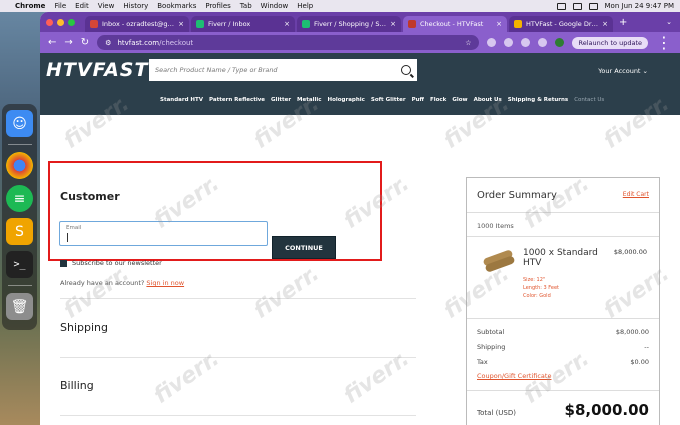  I want to click on spotify-icon: ≡, so click(19, 198).